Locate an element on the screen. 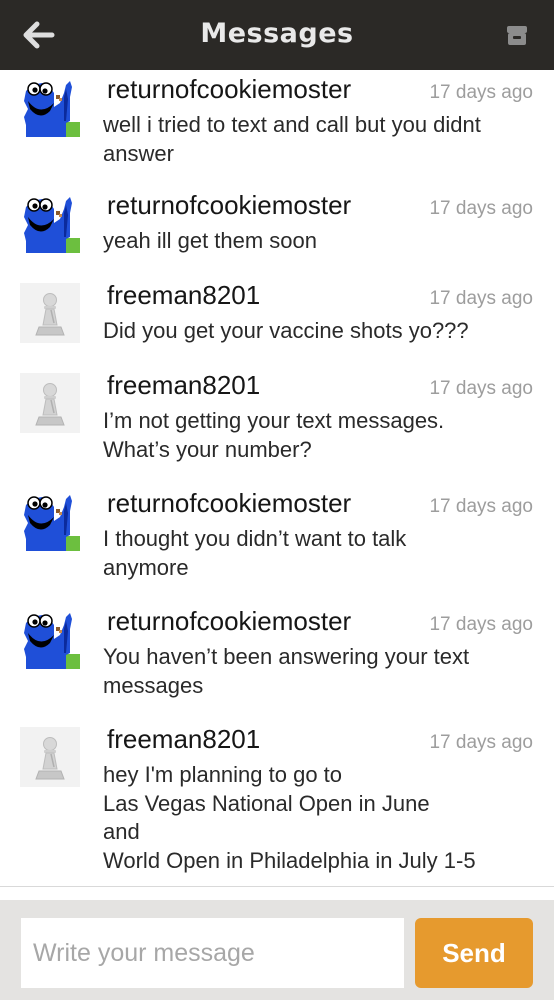 Image resolution: width=554 pixels, height=1000 pixels. page-title: Messages is located at coordinates (277, 33).